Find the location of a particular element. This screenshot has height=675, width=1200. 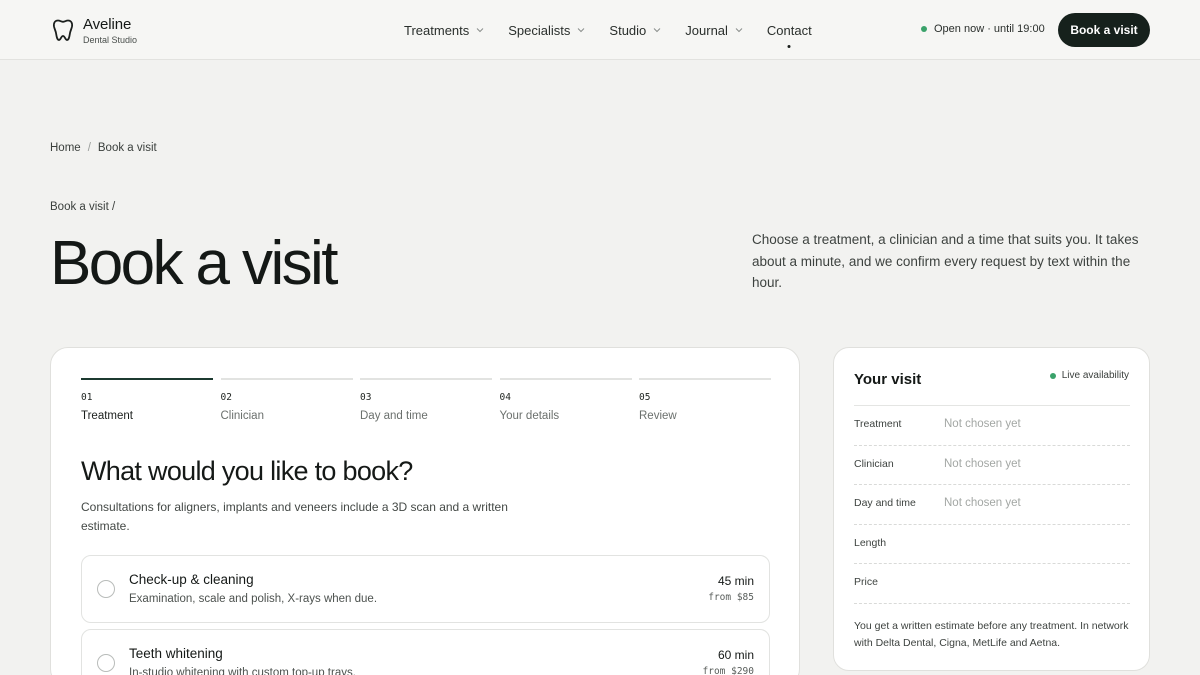

live-label: Live availability is located at coordinates (1095, 375).